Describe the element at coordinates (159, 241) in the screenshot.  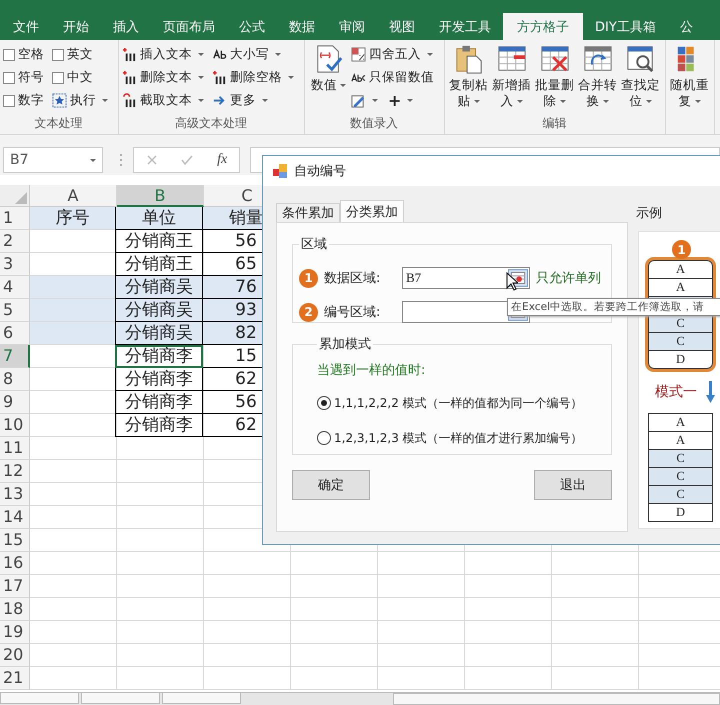
I see `table-cell: 分销商王` at that location.